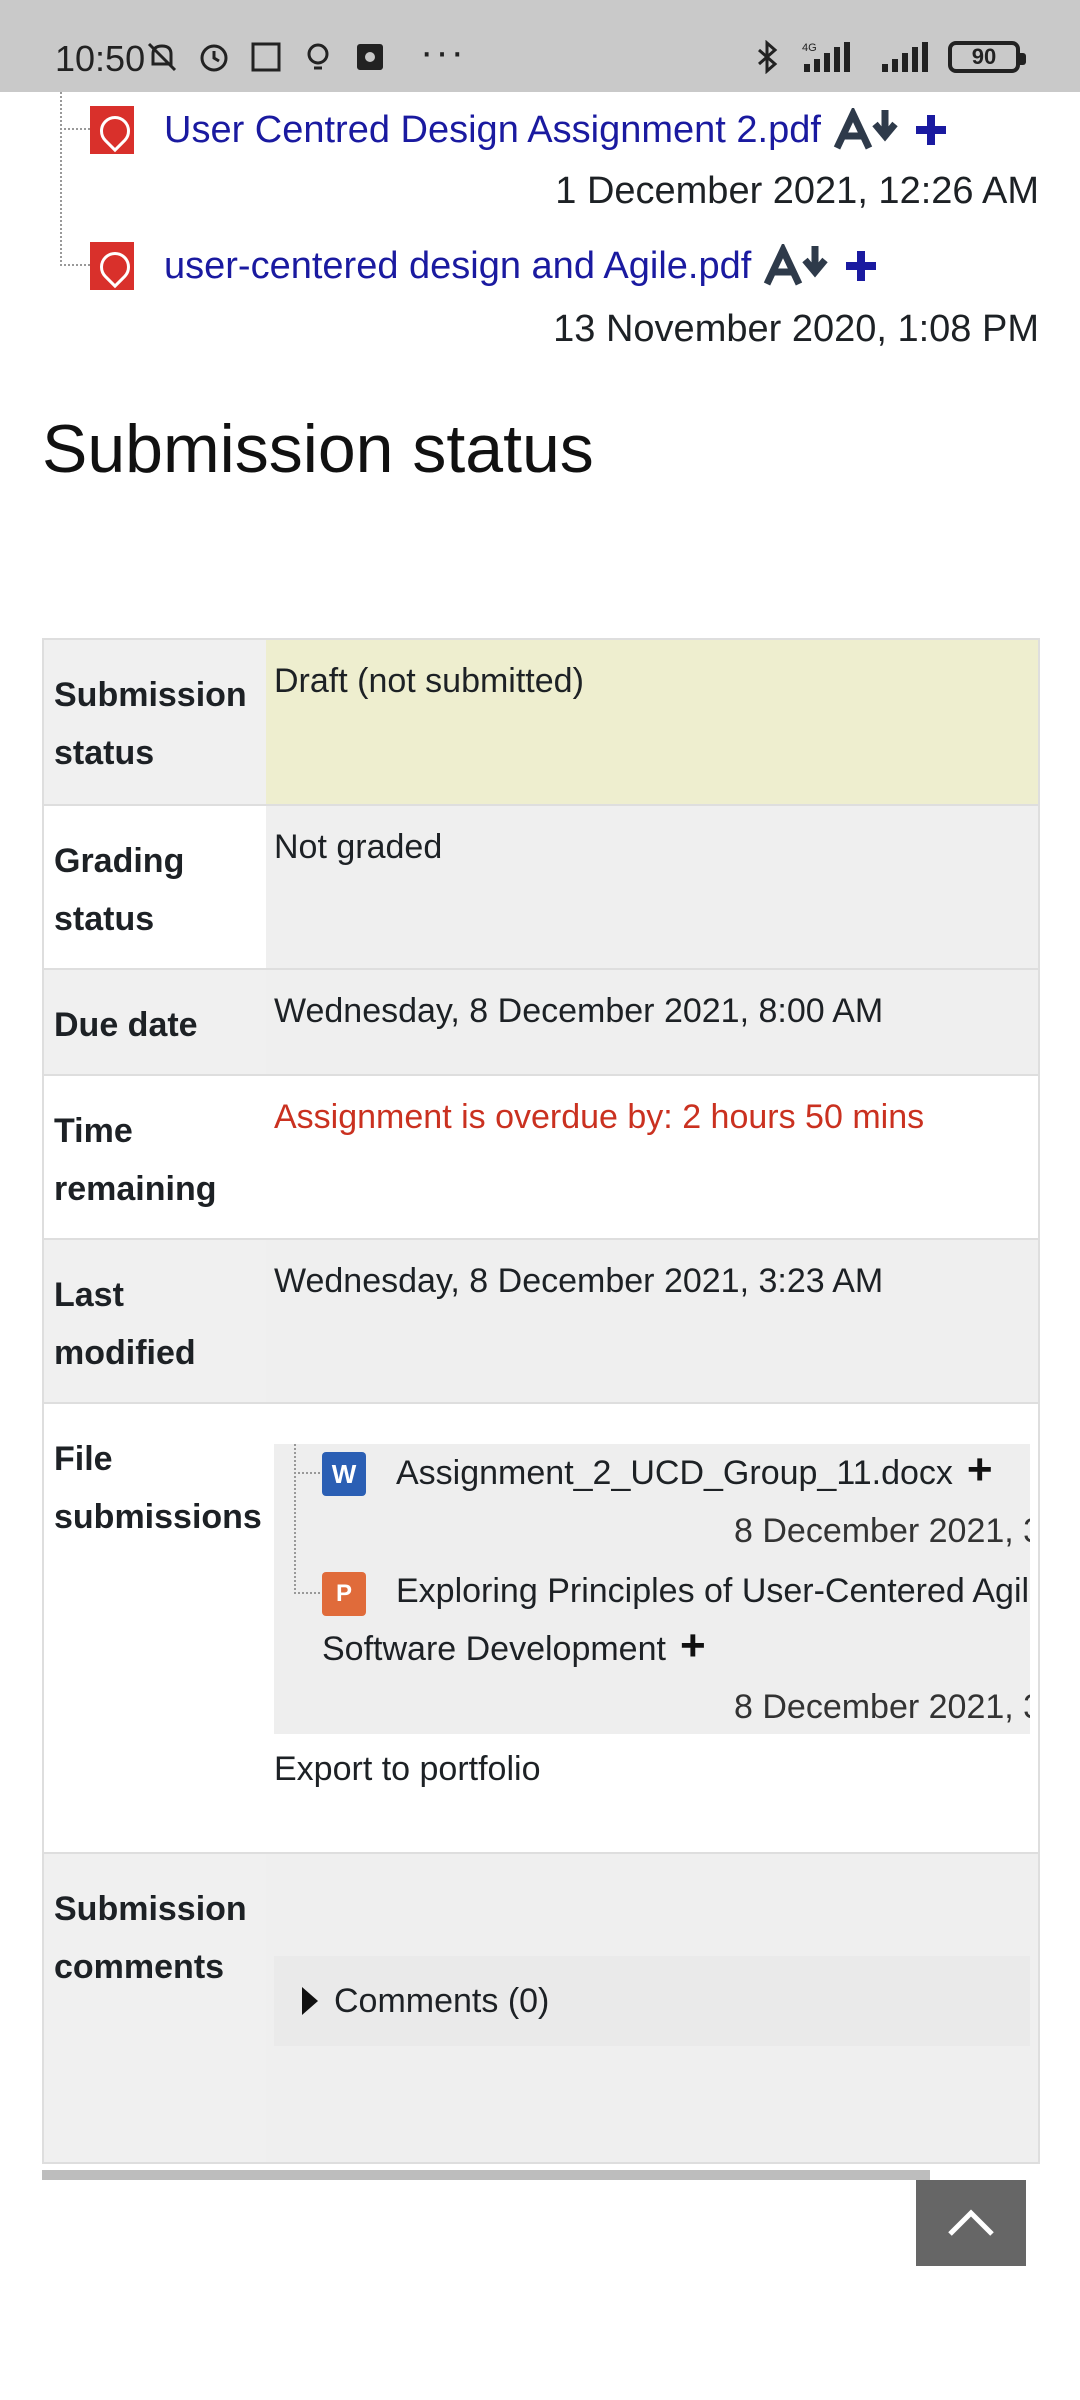  What do you see at coordinates (494, 1649) in the screenshot?
I see `submitted-file-link-cont: Software Development` at bounding box center [494, 1649].